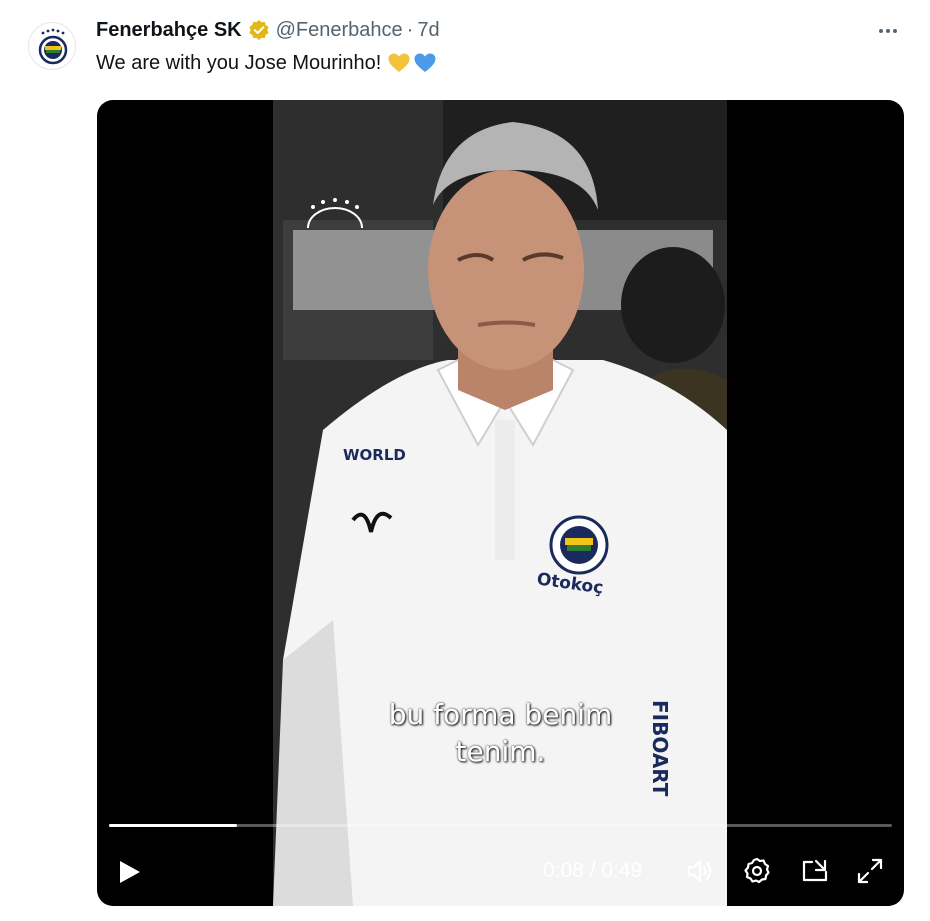 This screenshot has height=921, width=930. What do you see at coordinates (339, 30) in the screenshot?
I see `handle: @Fenerbahce` at bounding box center [339, 30].